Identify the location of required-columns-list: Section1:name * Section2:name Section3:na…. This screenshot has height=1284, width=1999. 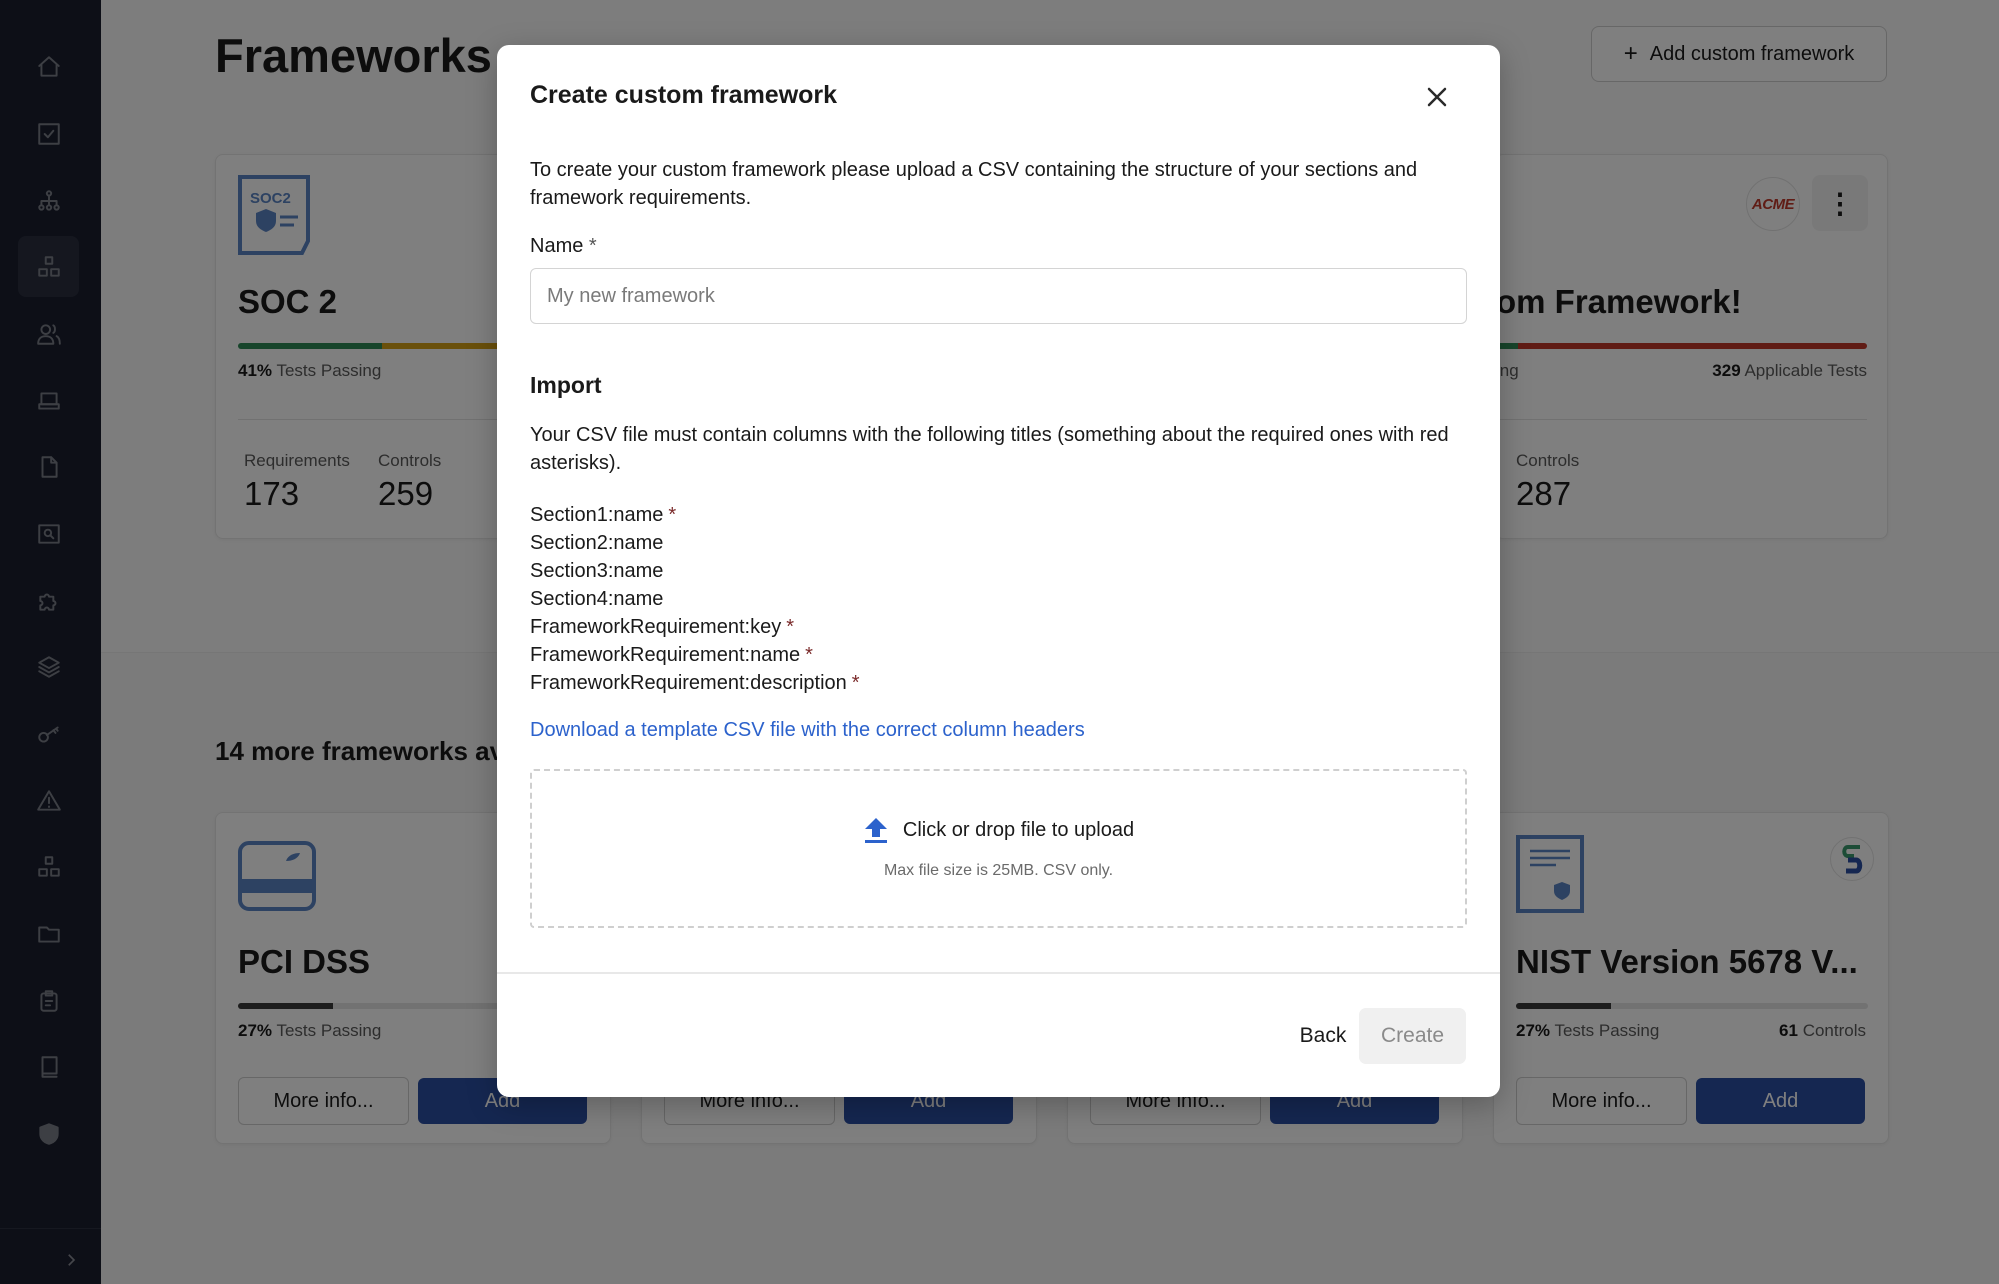
(695, 599).